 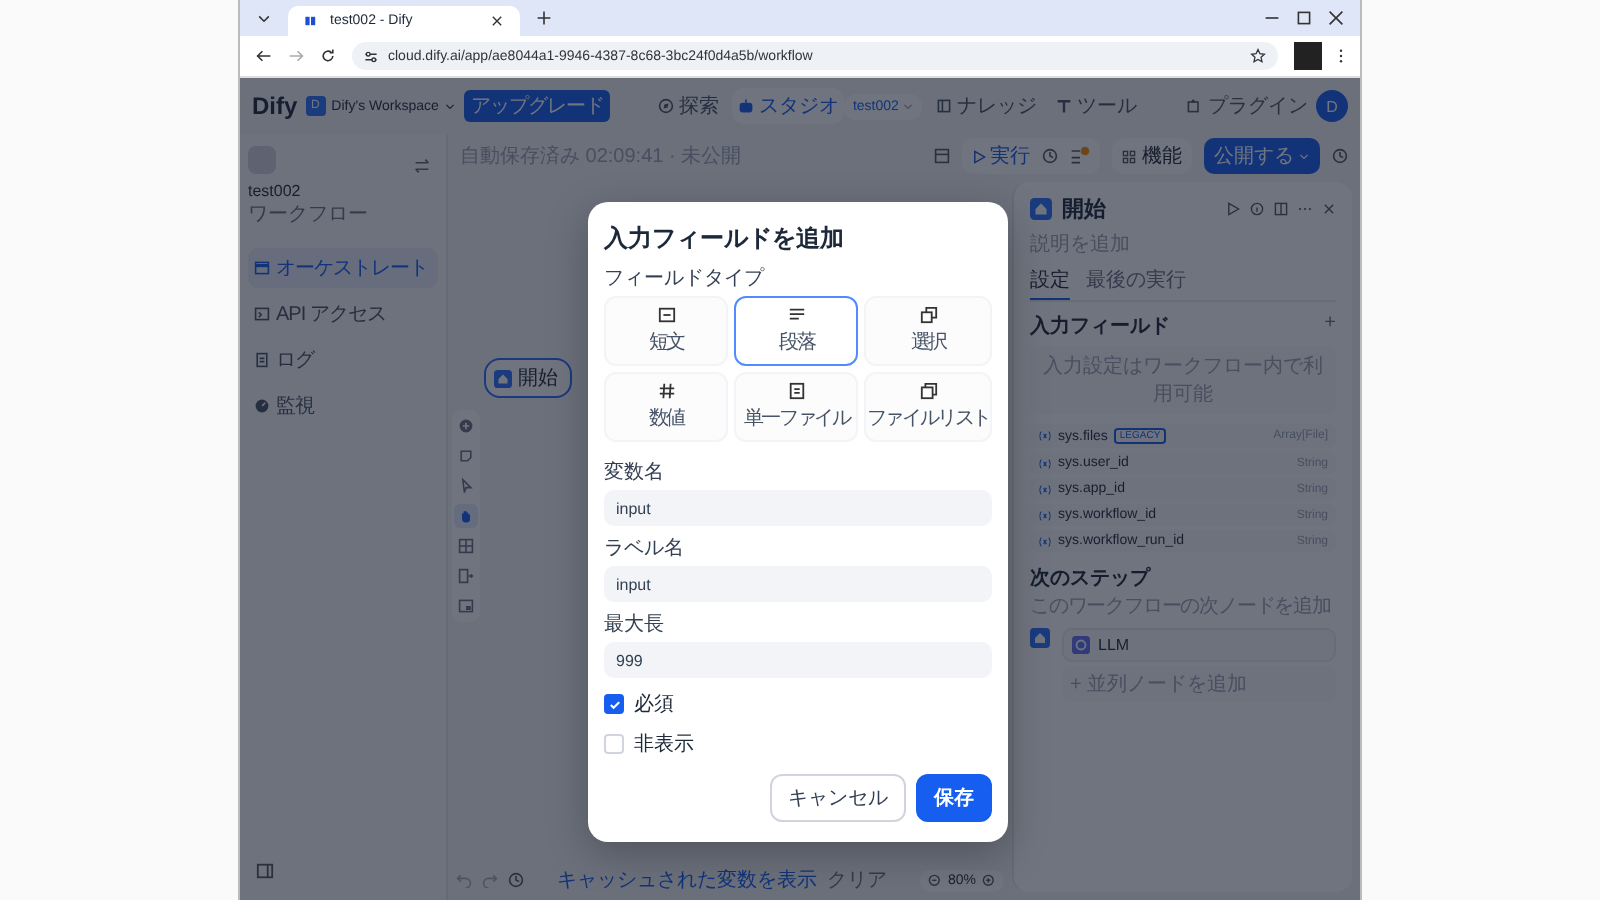 I want to click on back-icon, so click(x=264, y=56).